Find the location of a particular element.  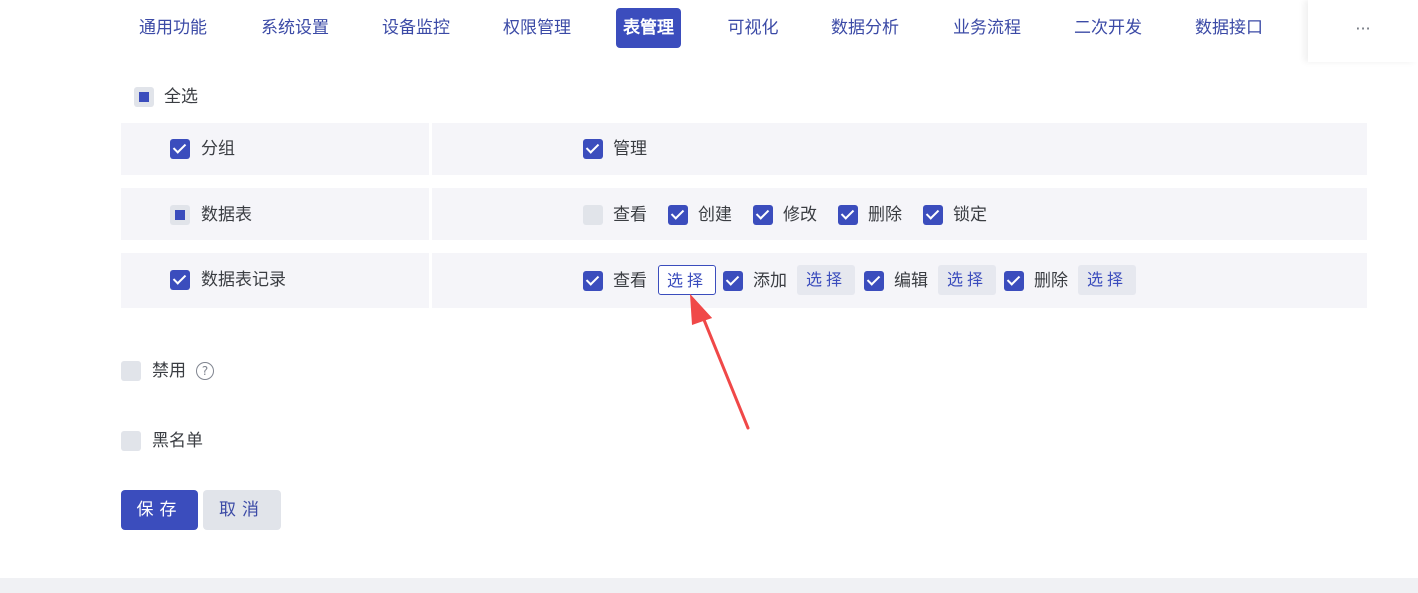

disable-checkbox is located at coordinates (131, 371).